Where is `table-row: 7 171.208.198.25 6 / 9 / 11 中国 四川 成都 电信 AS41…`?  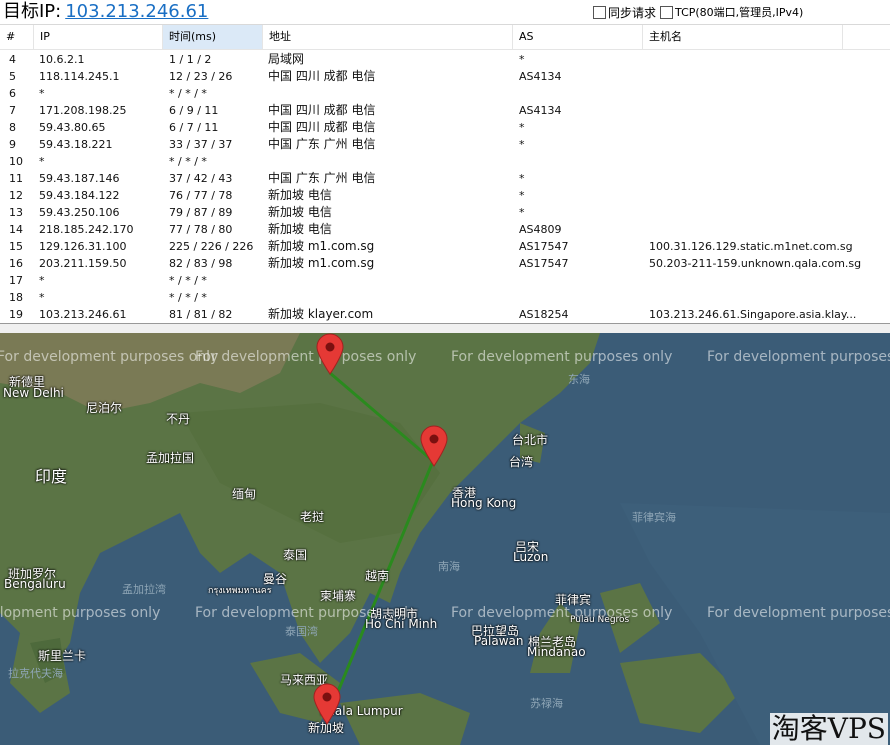 table-row: 7 171.208.198.25 6 / 9 / 11 中国 四川 成都 电信 AS41… is located at coordinates (445, 110).